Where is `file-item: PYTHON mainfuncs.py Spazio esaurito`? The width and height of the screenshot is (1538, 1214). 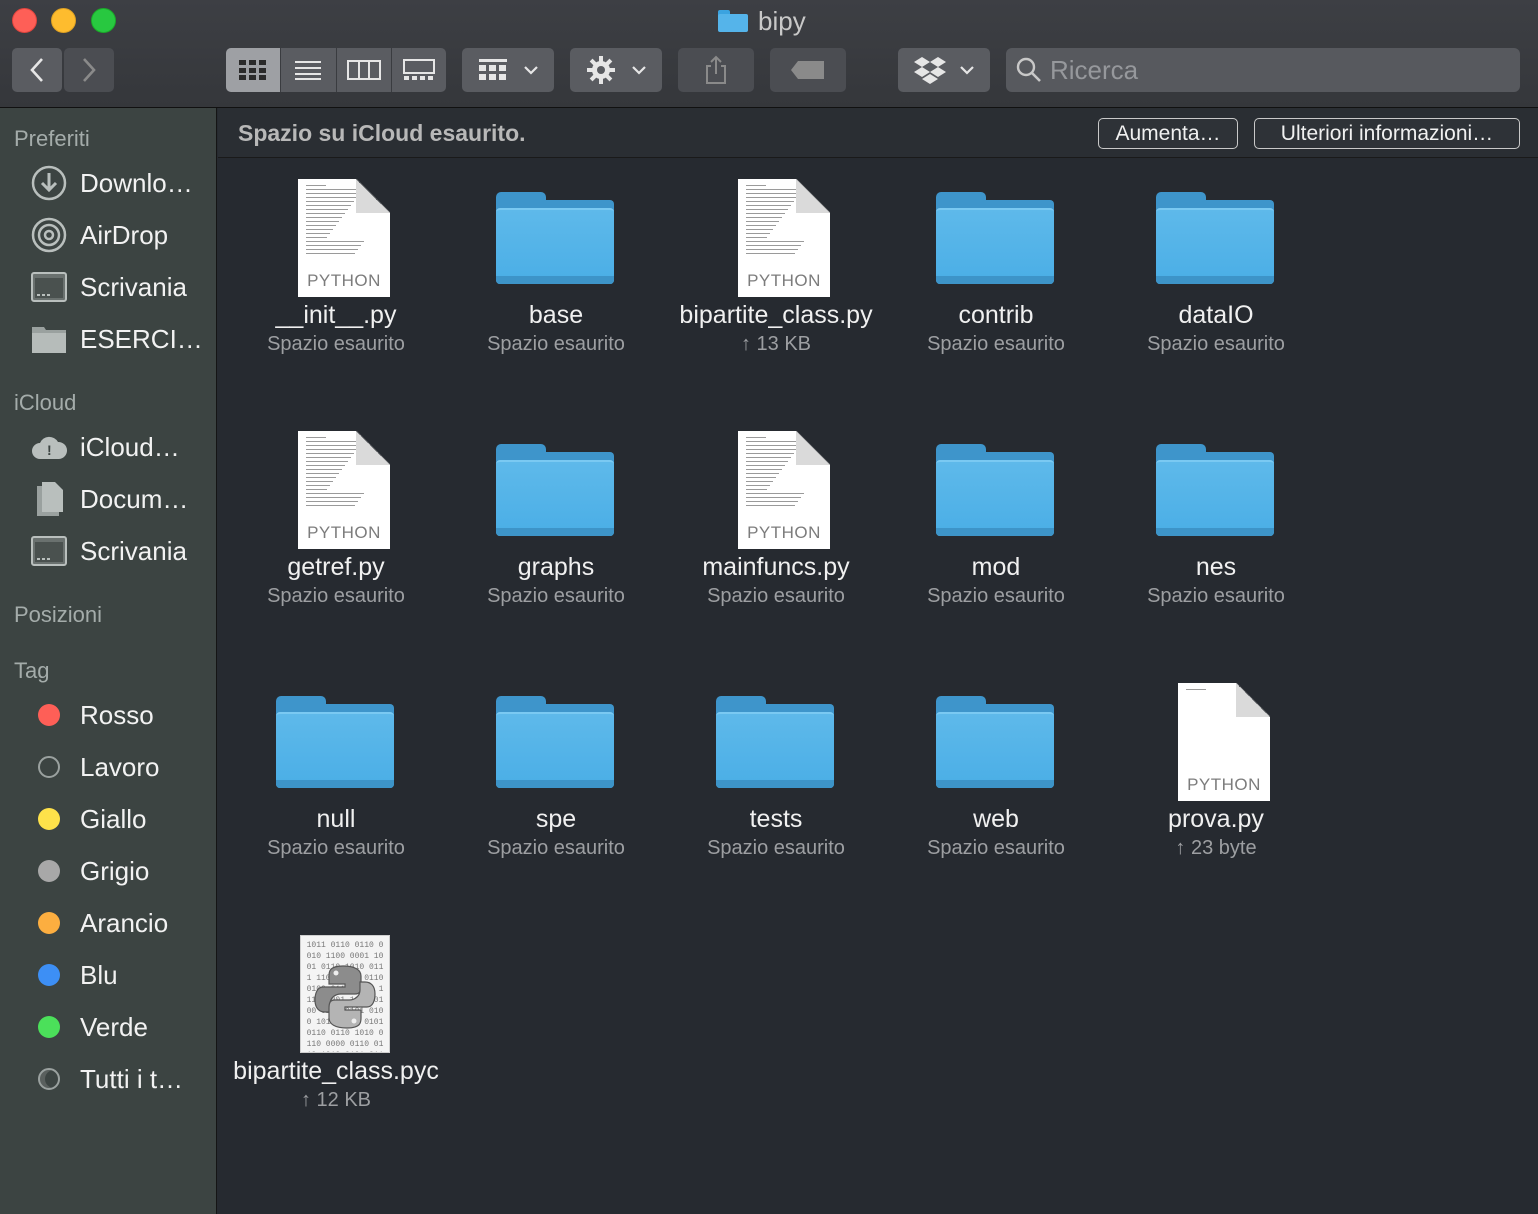
file-item: PYTHON mainfuncs.py Spazio esaurito is located at coordinates (776, 510).